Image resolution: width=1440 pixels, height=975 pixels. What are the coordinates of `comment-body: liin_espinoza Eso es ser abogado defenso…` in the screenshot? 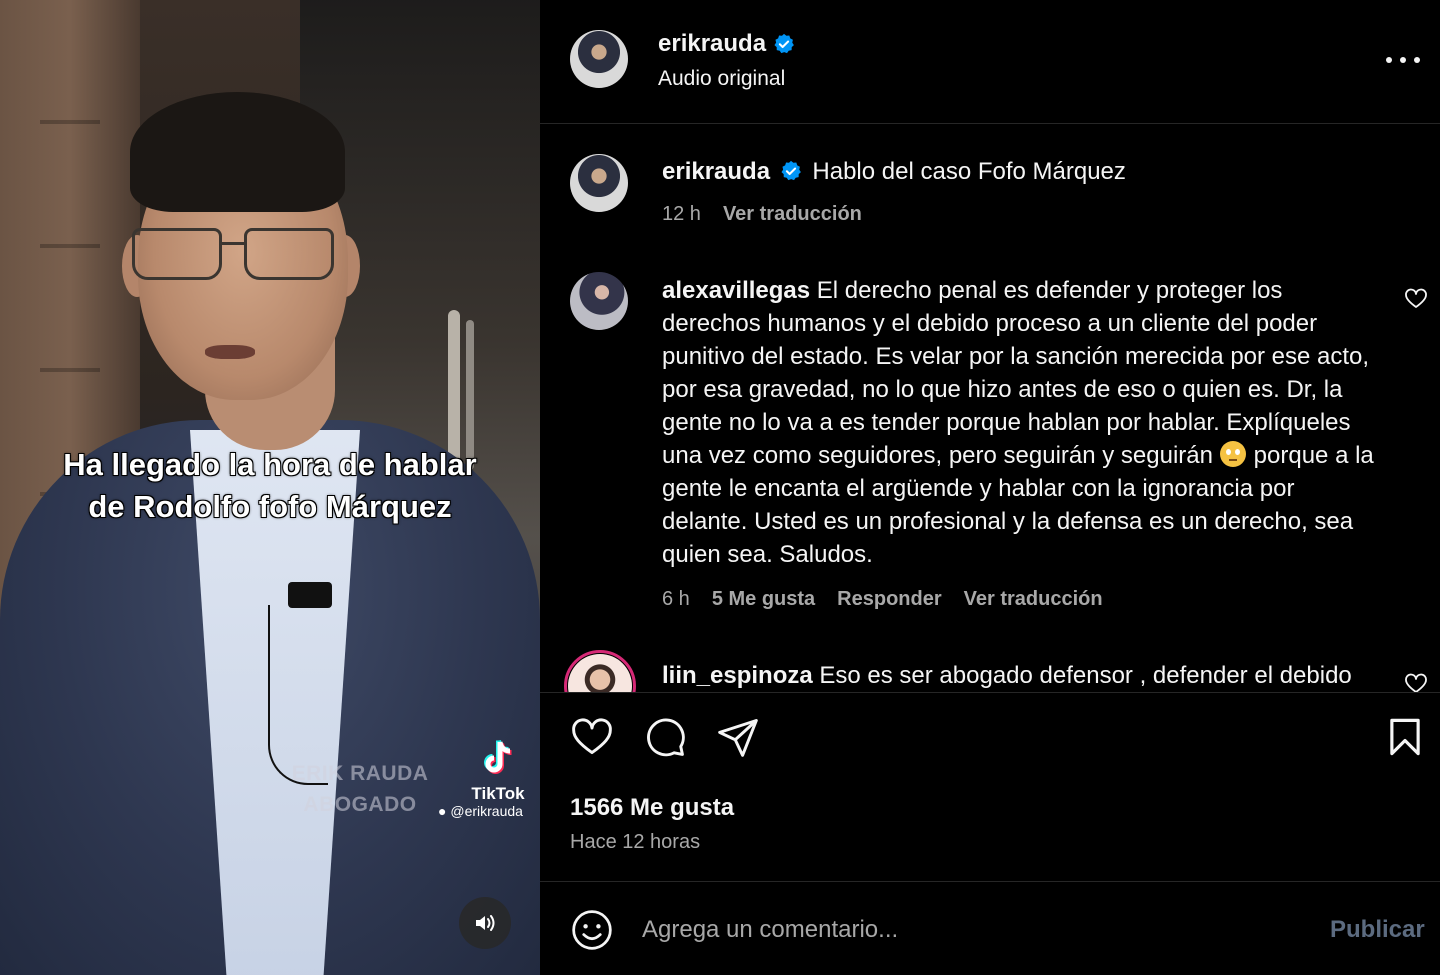 It's located at (1019, 675).